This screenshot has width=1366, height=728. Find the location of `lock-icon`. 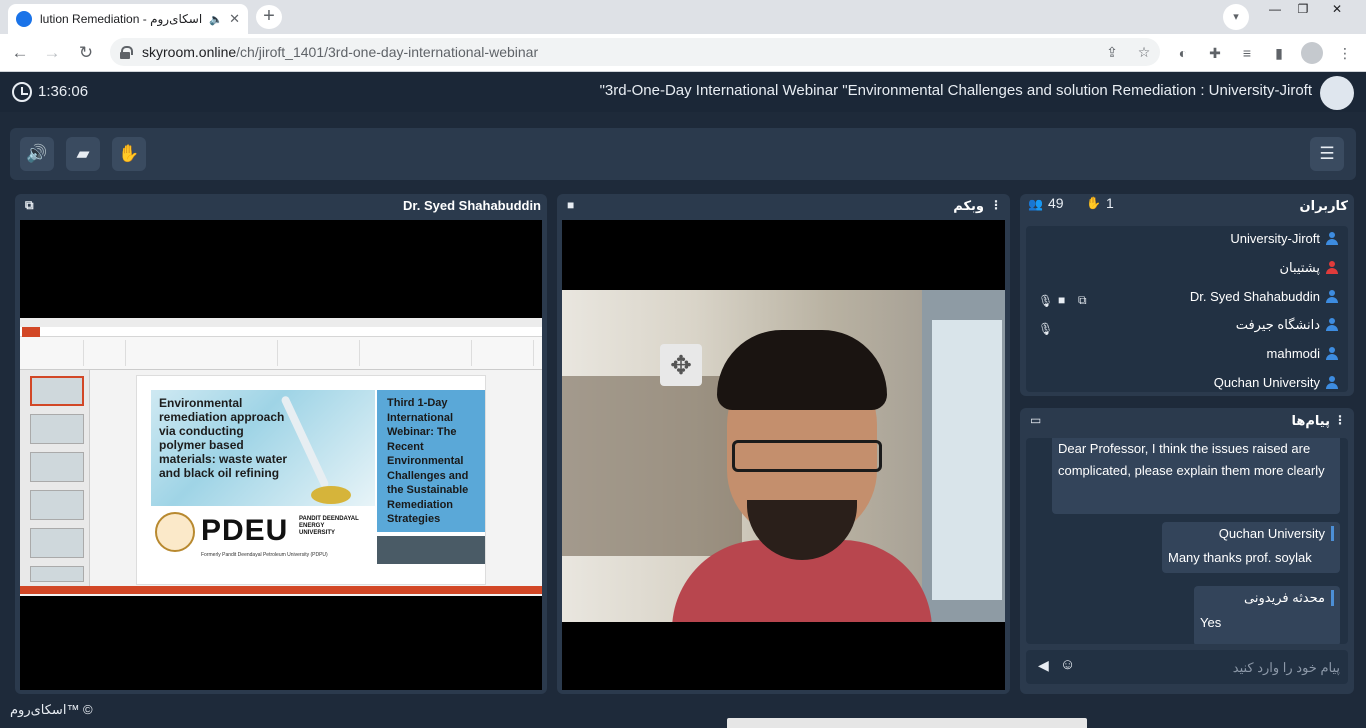

lock-icon is located at coordinates (126, 52).